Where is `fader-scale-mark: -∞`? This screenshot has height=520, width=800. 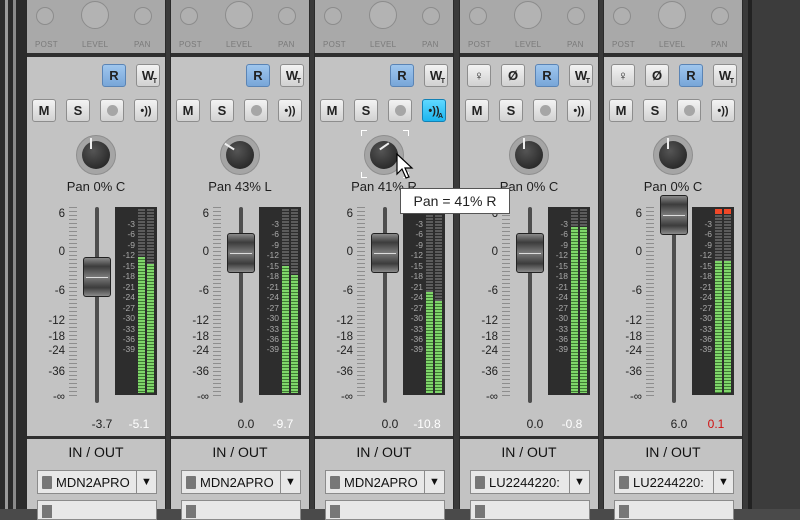 fader-scale-mark: -∞ is located at coordinates (202, 397).